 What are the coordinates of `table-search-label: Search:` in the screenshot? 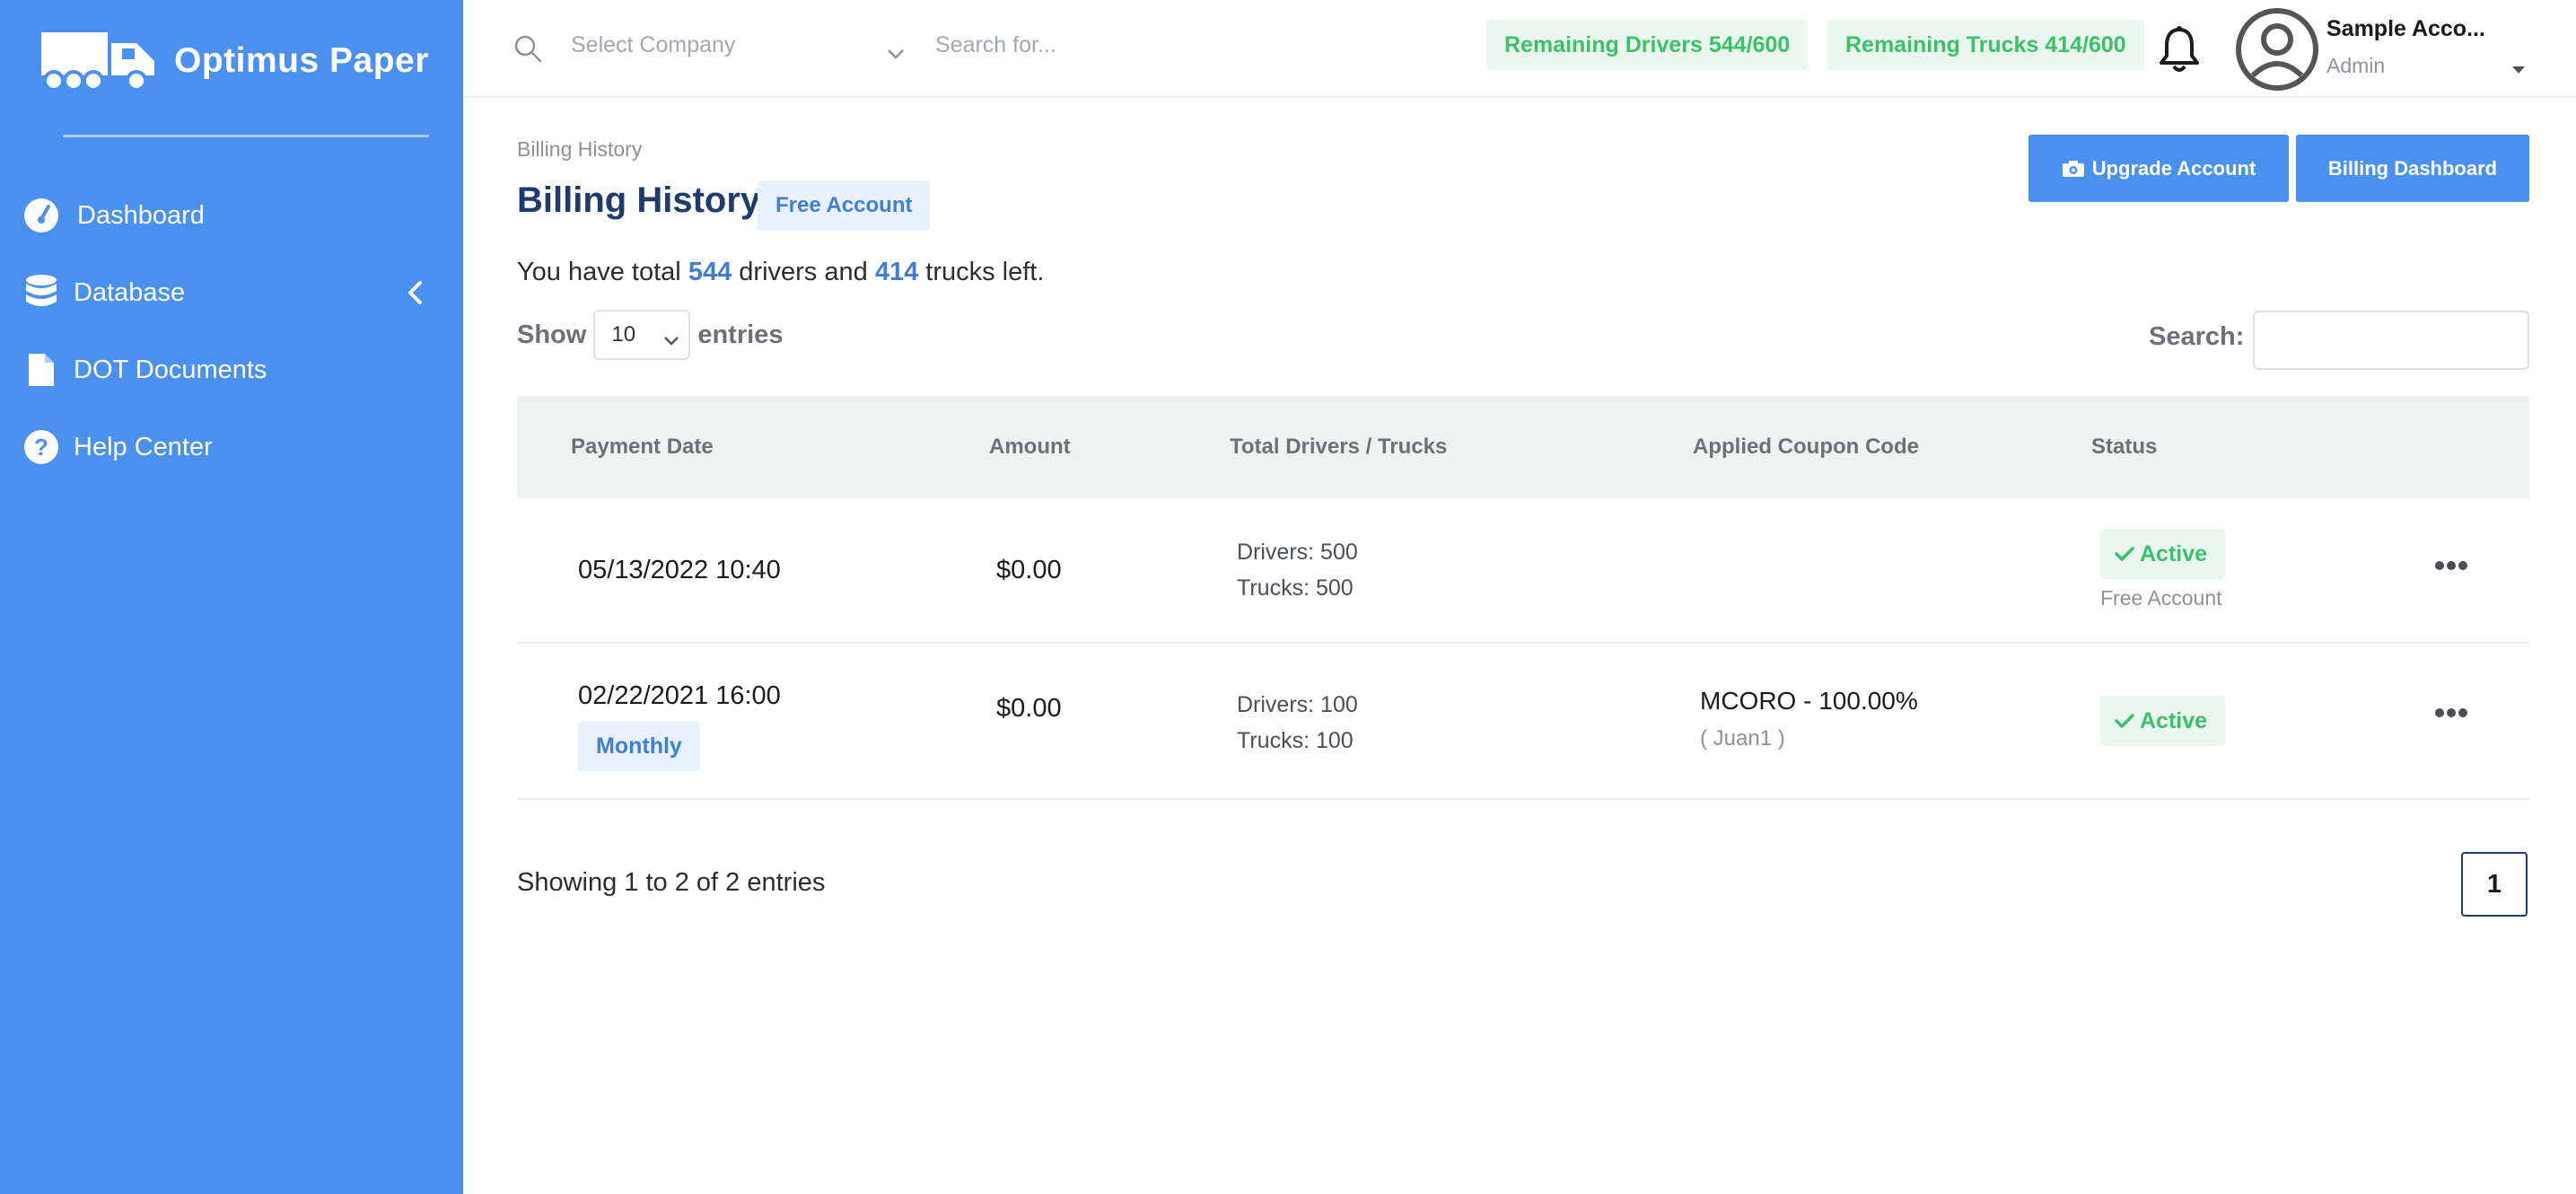 It's located at (2197, 336).